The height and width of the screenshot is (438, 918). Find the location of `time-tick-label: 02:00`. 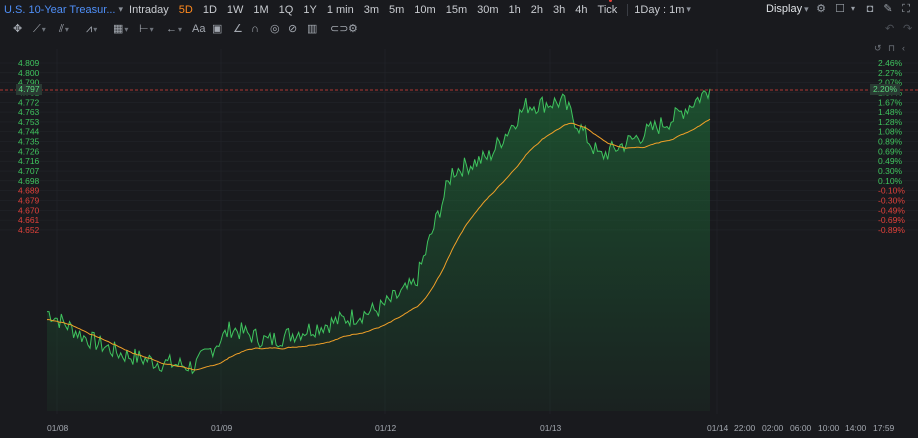

time-tick-label: 02:00 is located at coordinates (773, 428).